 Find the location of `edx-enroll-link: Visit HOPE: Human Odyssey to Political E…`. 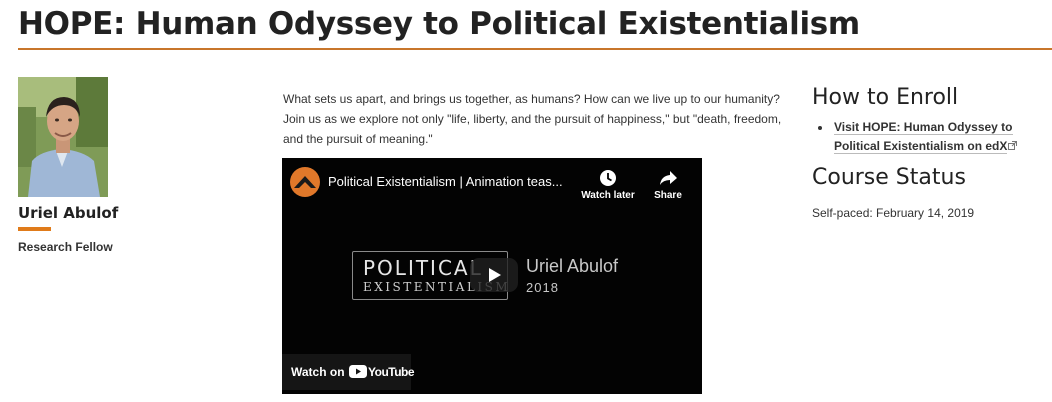

edx-enroll-link: Visit HOPE: Human Odyssey to Political E… is located at coordinates (923, 137).